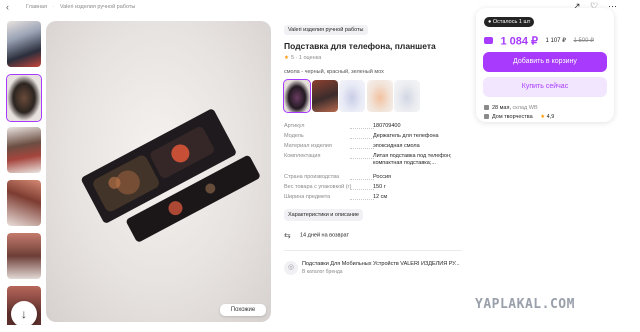 The width and height of the screenshot is (640, 332). I want to click on spec-key: Модель, so click(294, 136).